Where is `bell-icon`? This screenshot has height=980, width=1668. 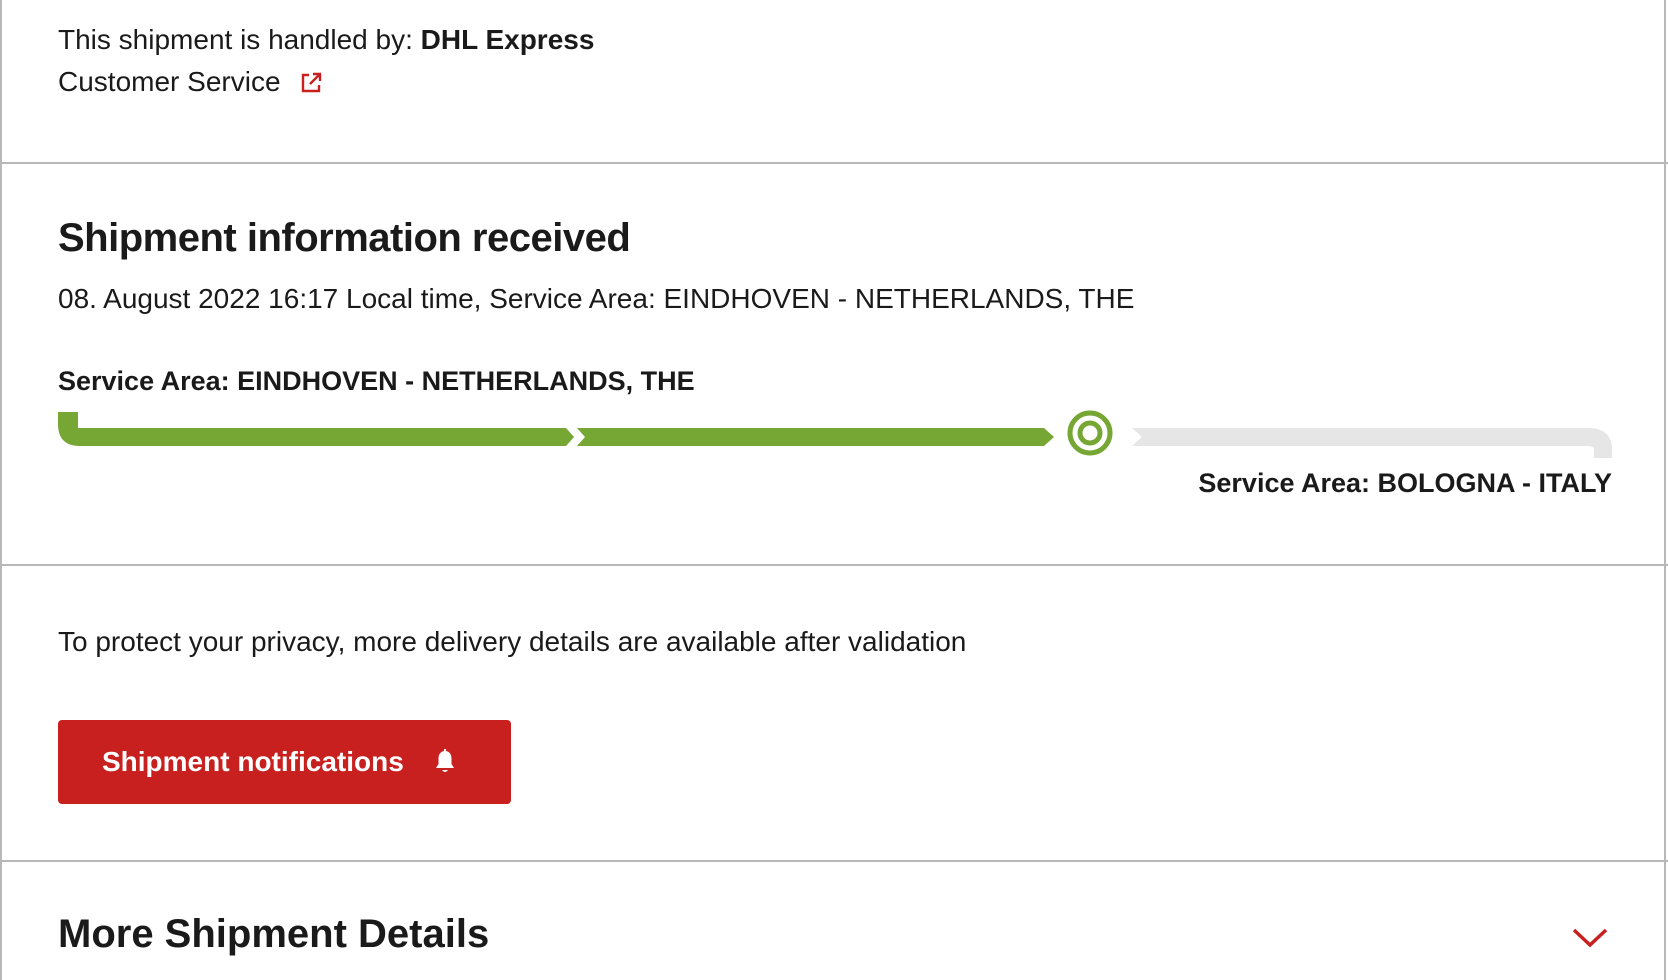
bell-icon is located at coordinates (445, 762).